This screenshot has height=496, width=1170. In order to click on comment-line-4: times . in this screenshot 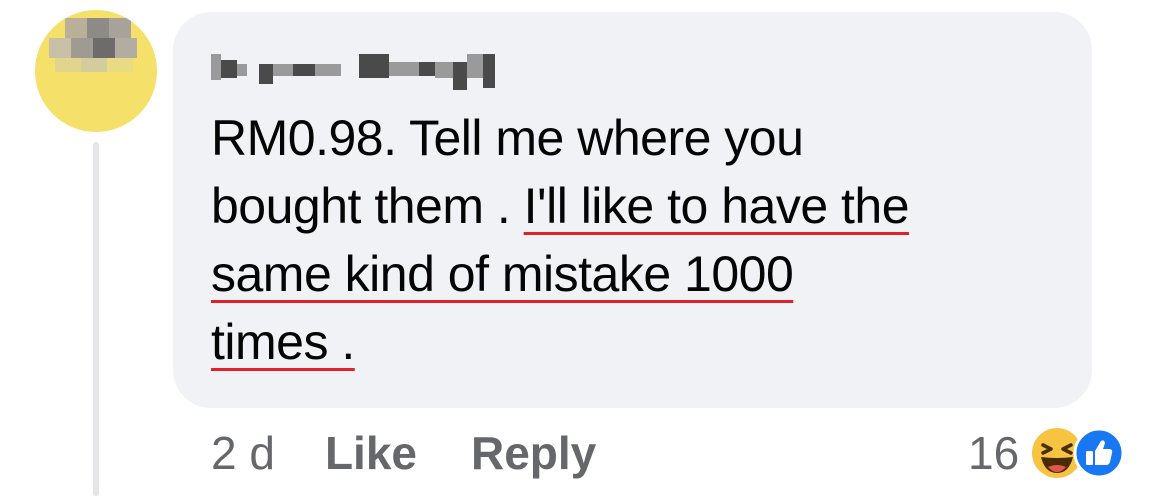, I will do `click(641, 342)`.